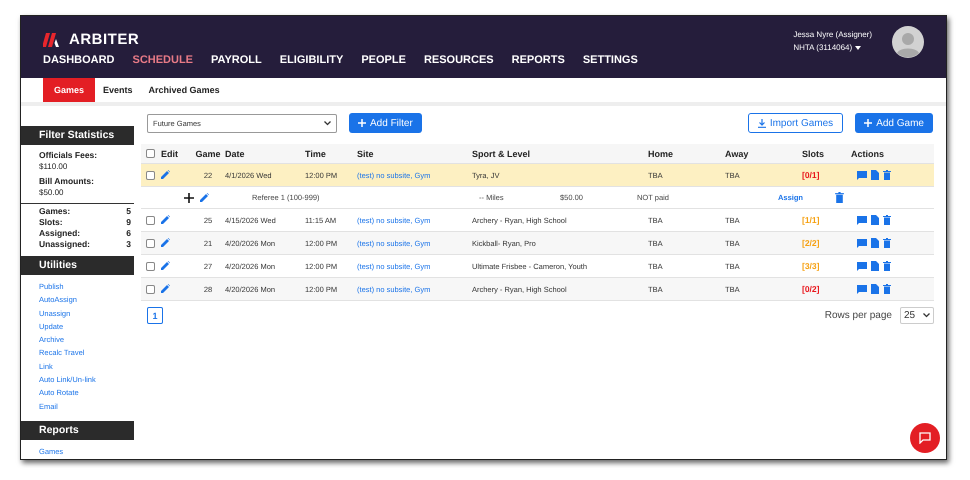 The image size is (970, 480). What do you see at coordinates (832, 34) in the screenshot?
I see `user-name: Jessa Nyre (Assigner)` at bounding box center [832, 34].